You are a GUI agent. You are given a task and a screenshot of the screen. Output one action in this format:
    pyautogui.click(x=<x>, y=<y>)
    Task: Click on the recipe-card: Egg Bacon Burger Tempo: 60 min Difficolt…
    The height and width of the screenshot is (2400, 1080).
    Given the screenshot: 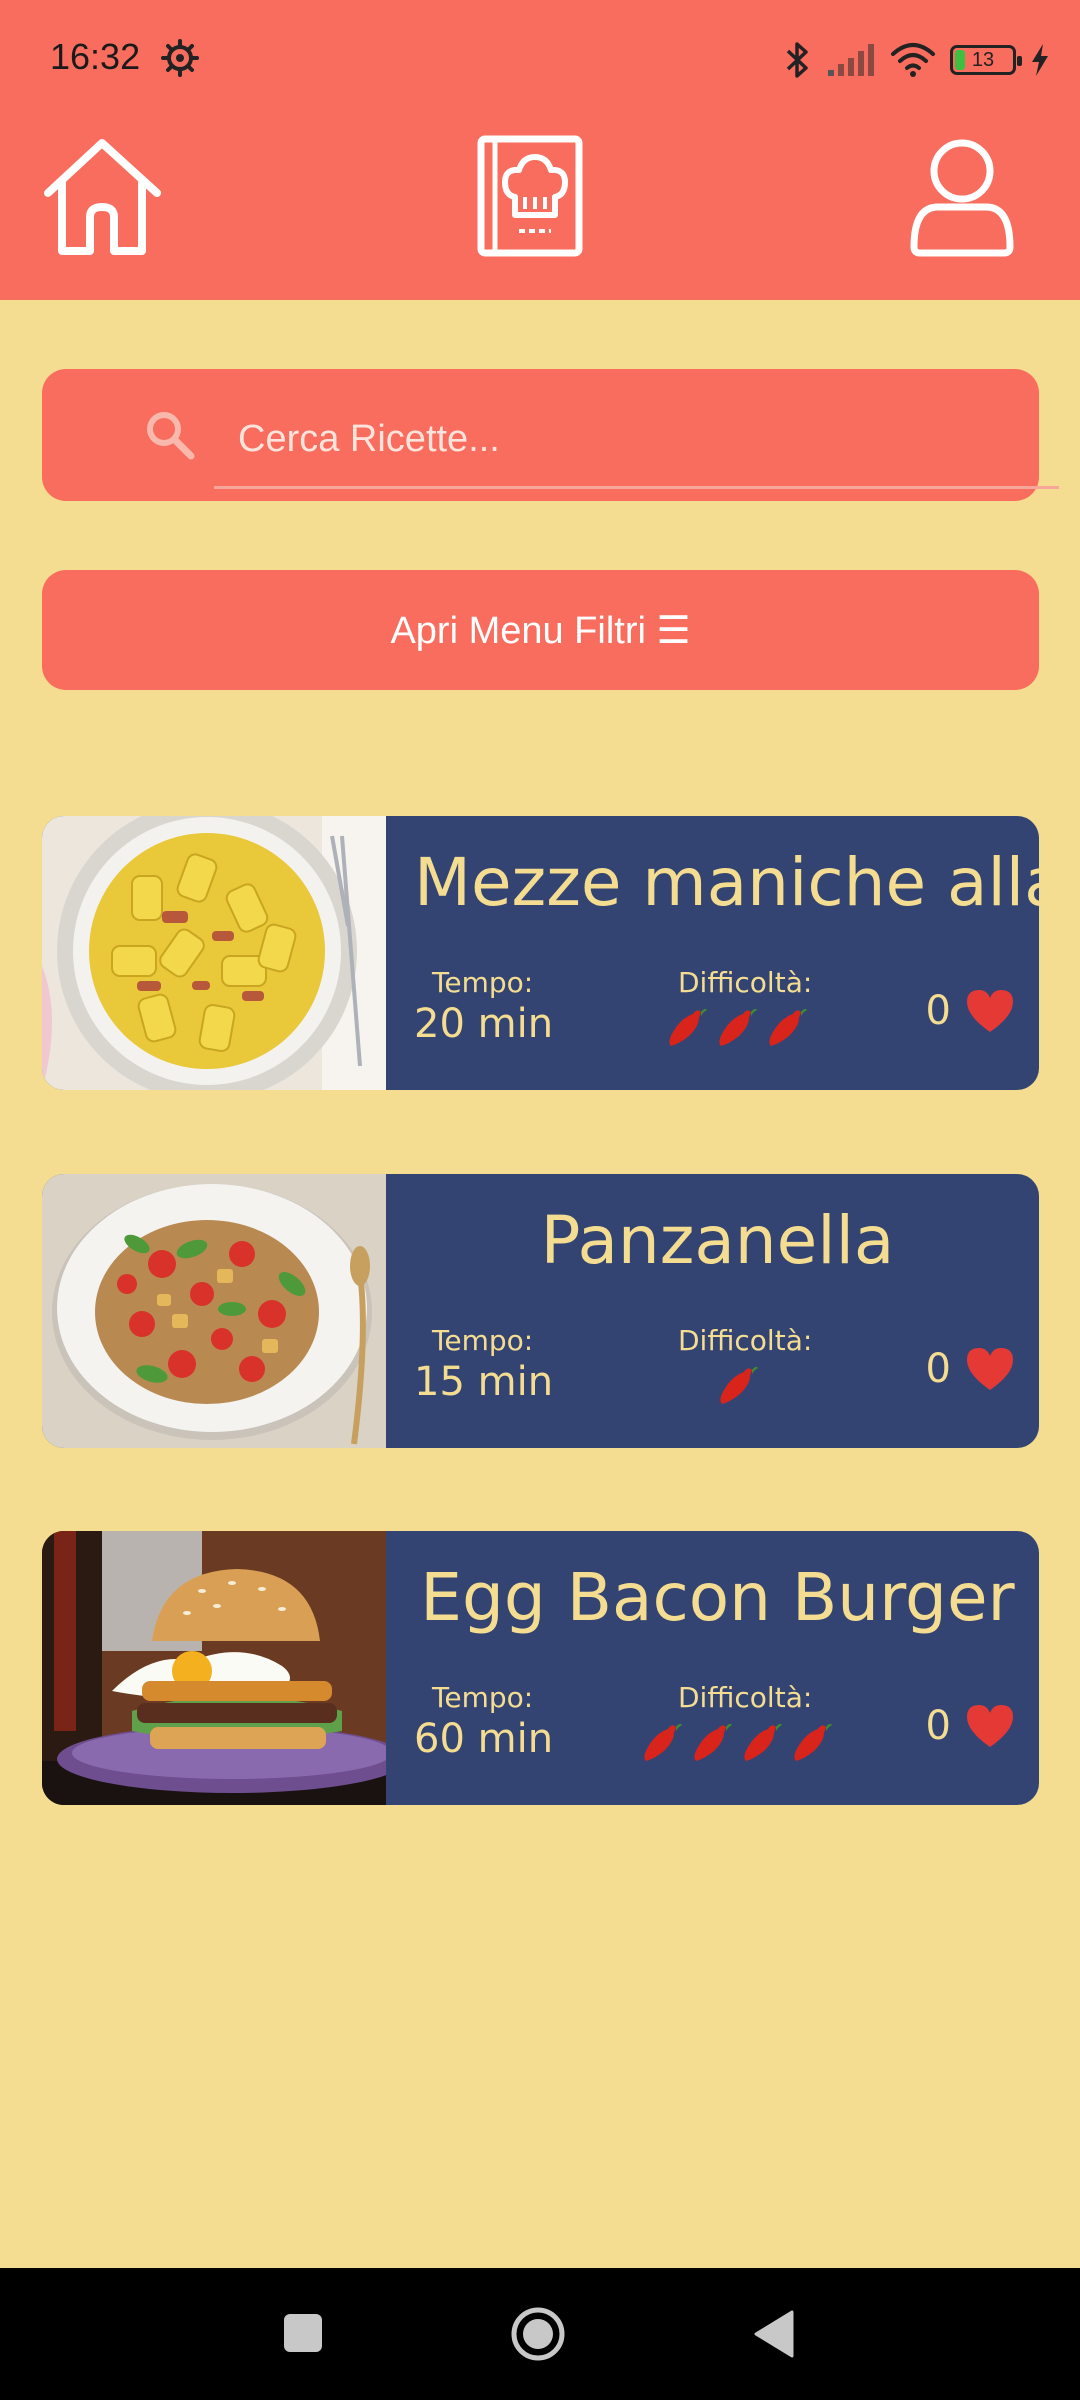 What is the action you would take?
    pyautogui.click(x=540, y=1668)
    